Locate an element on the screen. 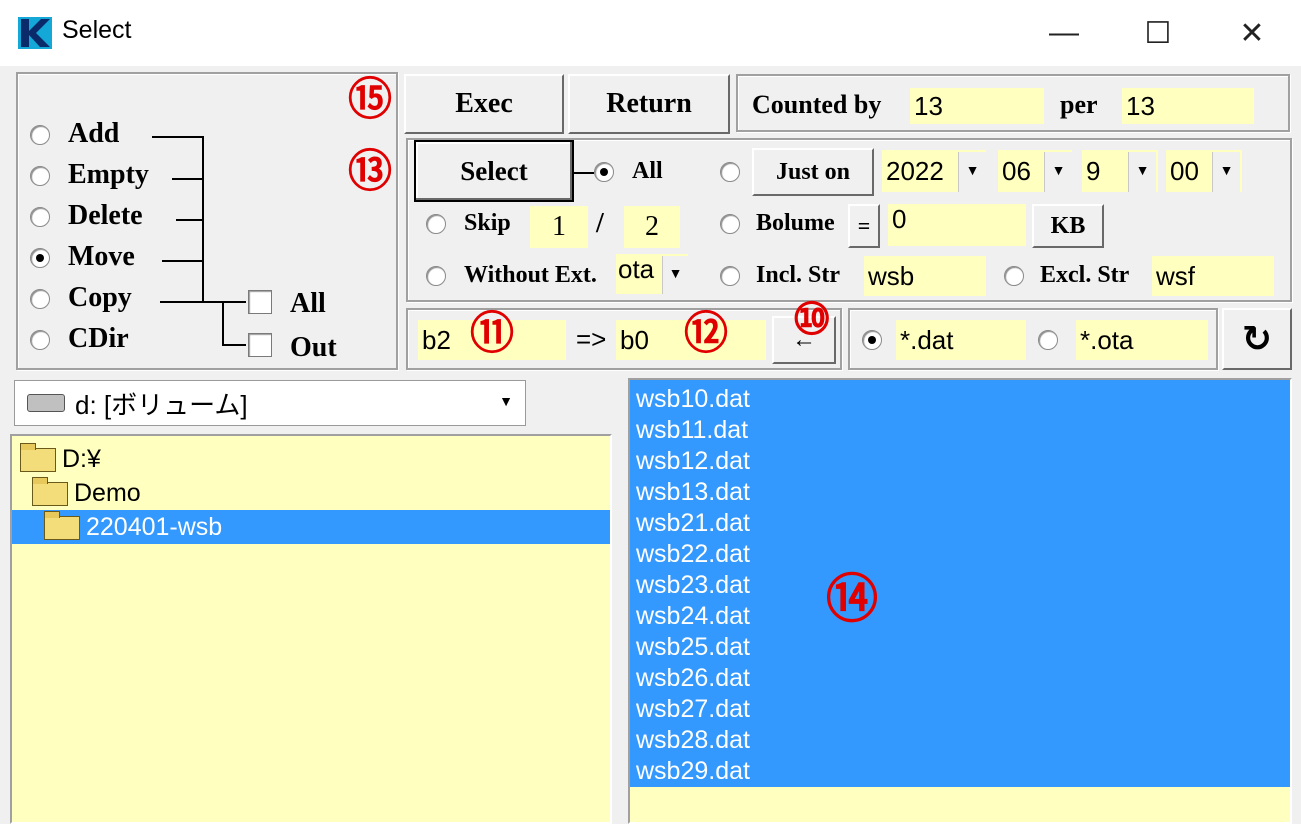 The width and height of the screenshot is (1301, 824). per-label: per is located at coordinates (1079, 104).